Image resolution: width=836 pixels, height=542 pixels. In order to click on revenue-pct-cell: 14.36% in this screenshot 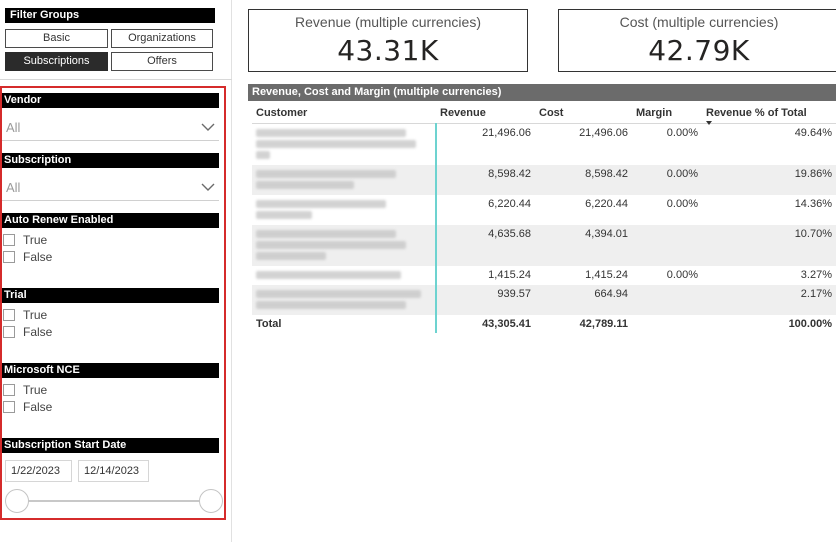, I will do `click(813, 203)`.